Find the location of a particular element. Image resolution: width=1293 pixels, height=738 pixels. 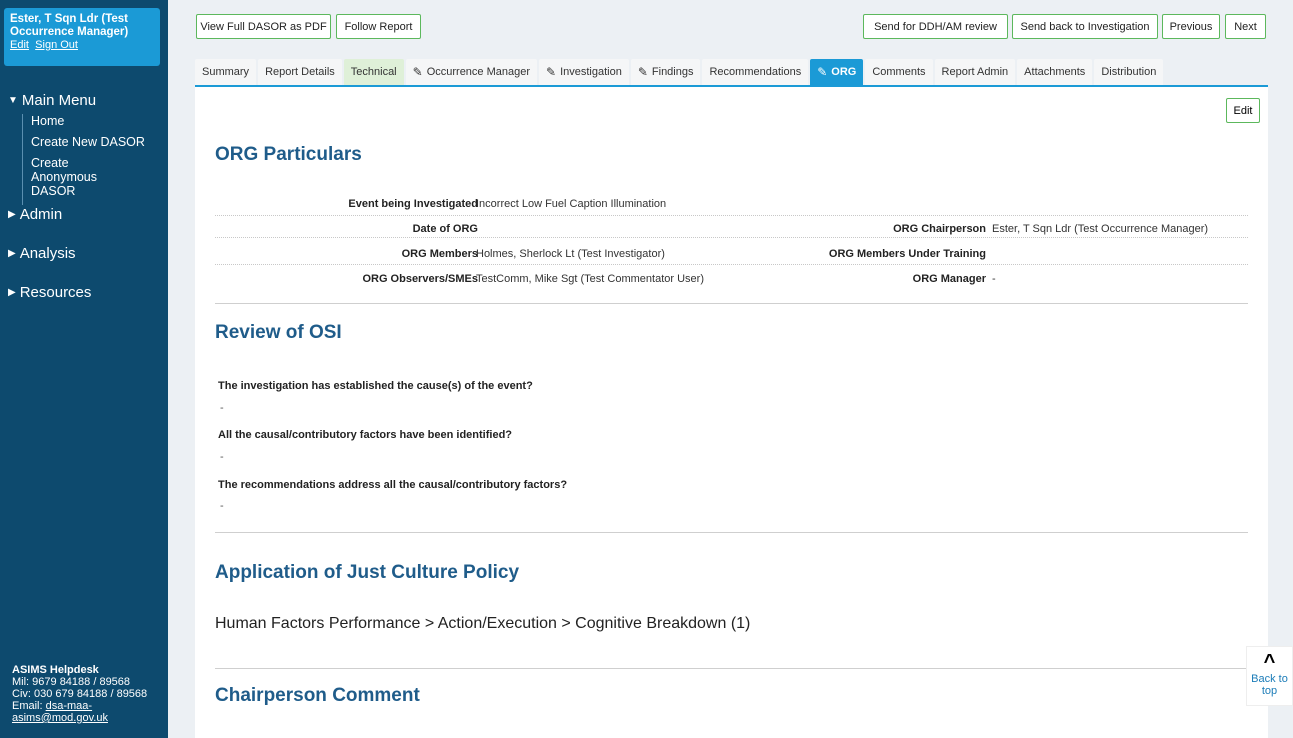

back-to-top-label: Back to top is located at coordinates (1269, 685).